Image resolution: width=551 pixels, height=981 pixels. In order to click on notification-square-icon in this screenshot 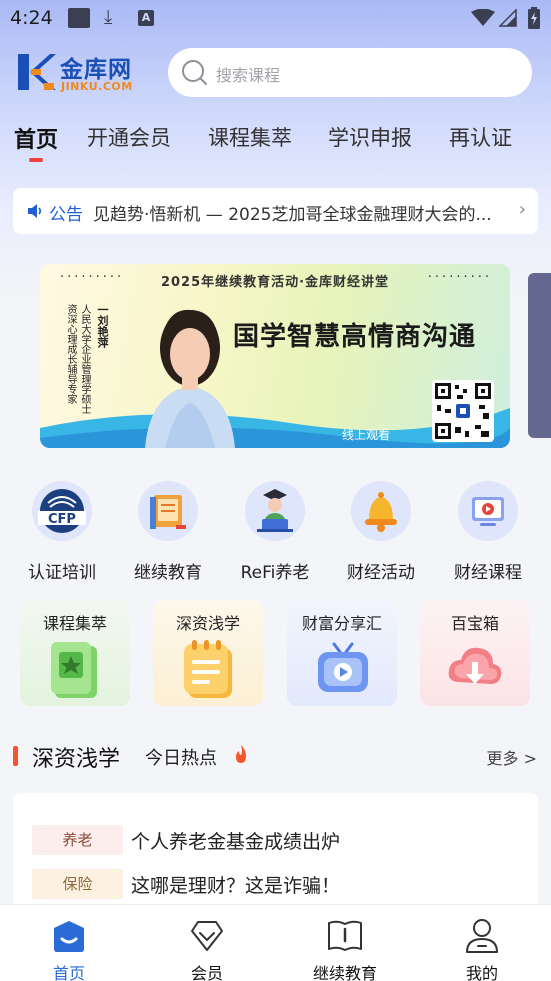, I will do `click(79, 18)`.